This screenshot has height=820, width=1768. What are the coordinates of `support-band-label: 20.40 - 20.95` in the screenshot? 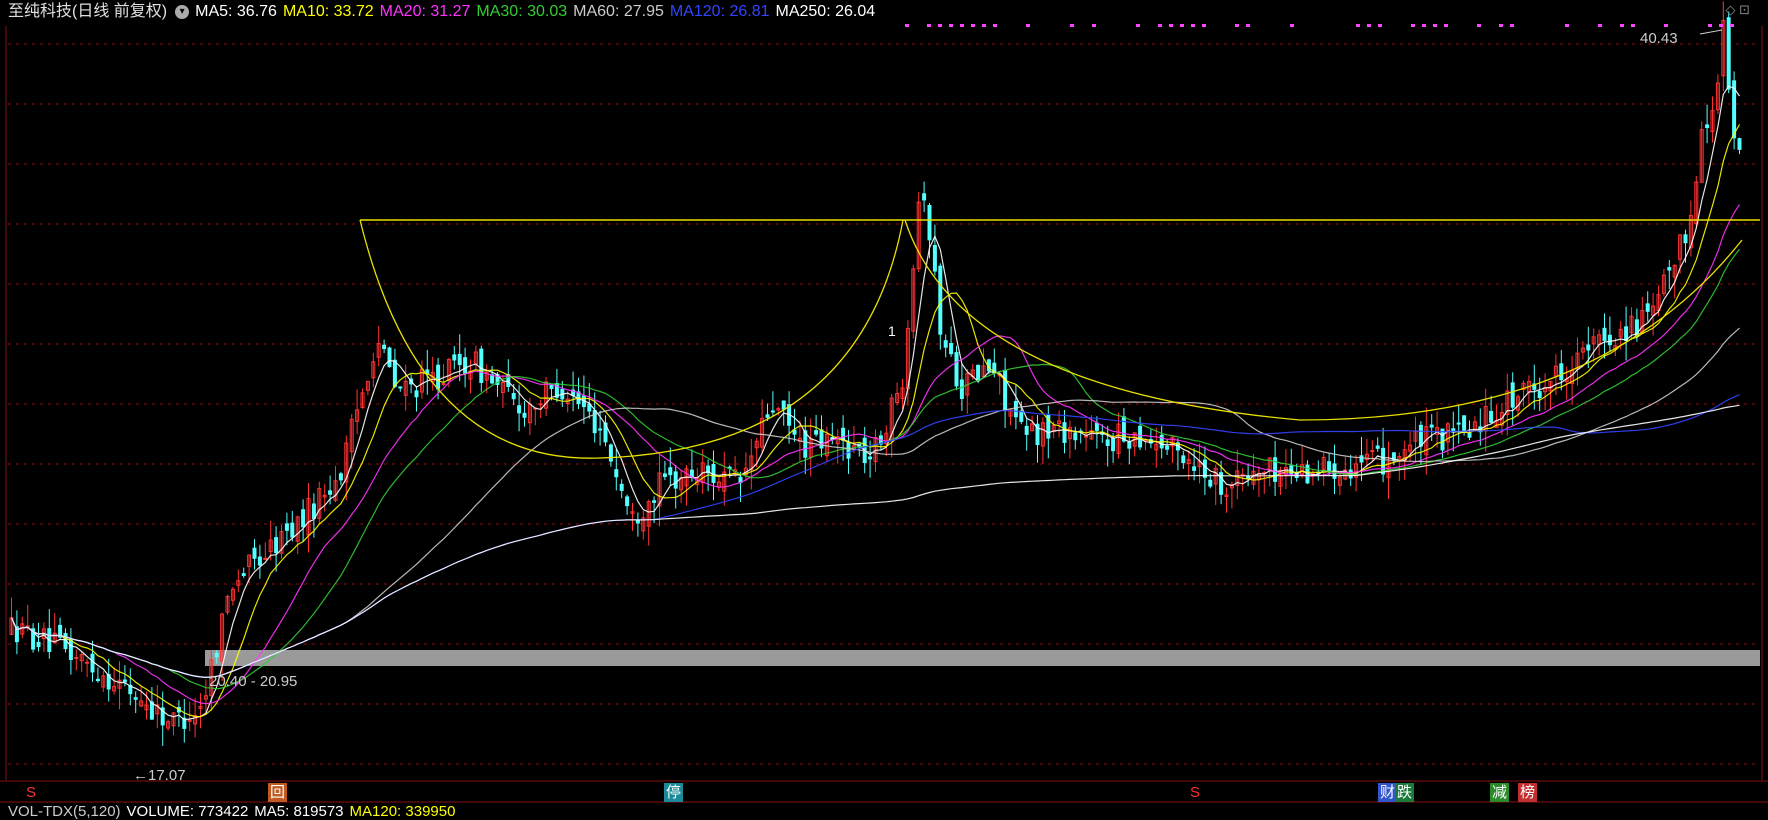 It's located at (253, 681).